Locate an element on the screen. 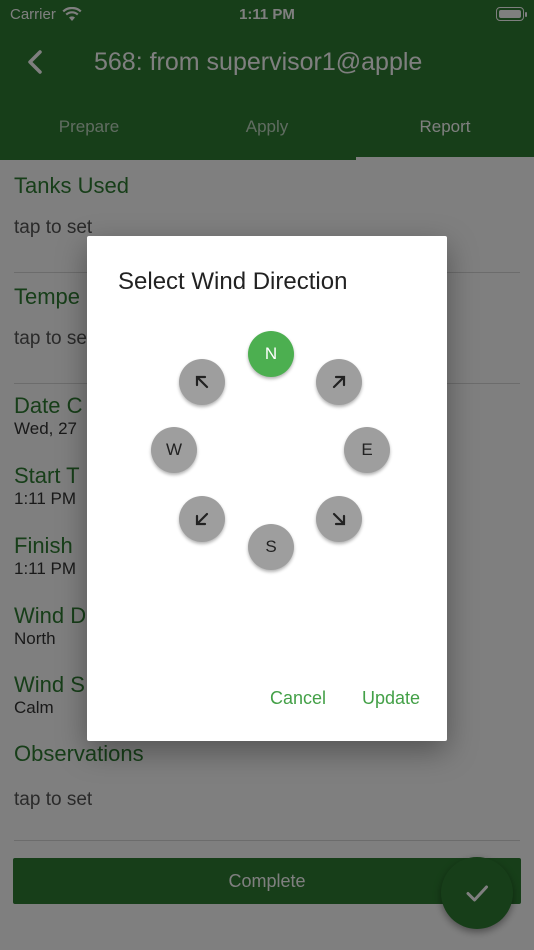  direction-n-button: N is located at coordinates (271, 354).